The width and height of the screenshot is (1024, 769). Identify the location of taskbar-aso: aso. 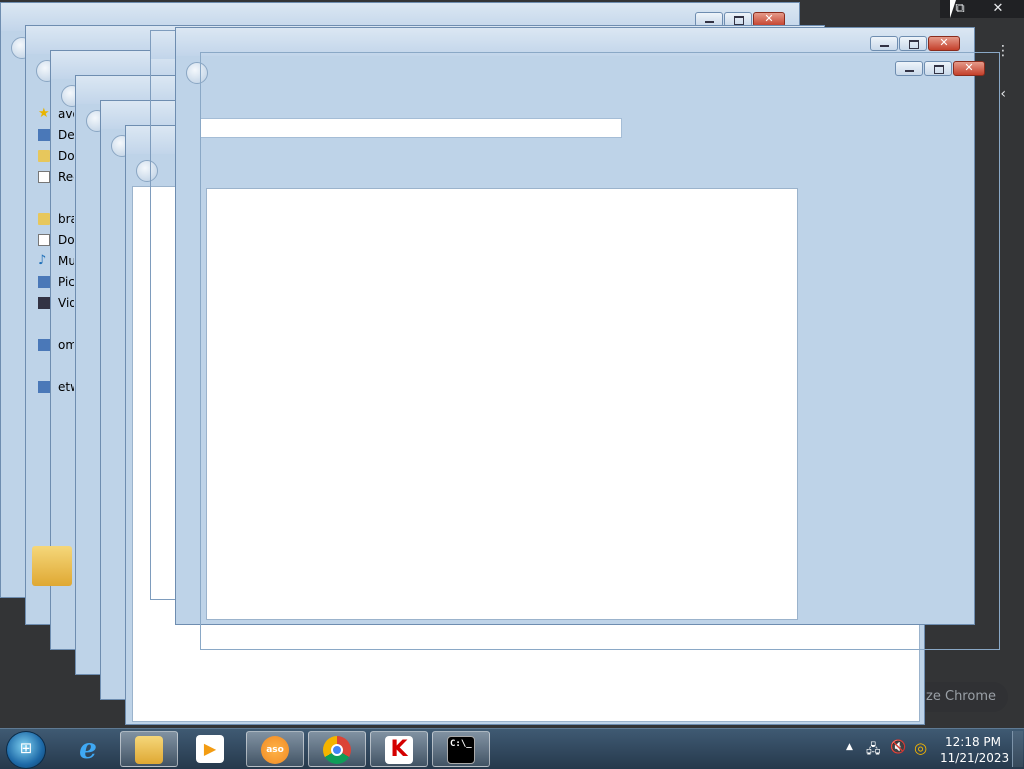
(275, 749).